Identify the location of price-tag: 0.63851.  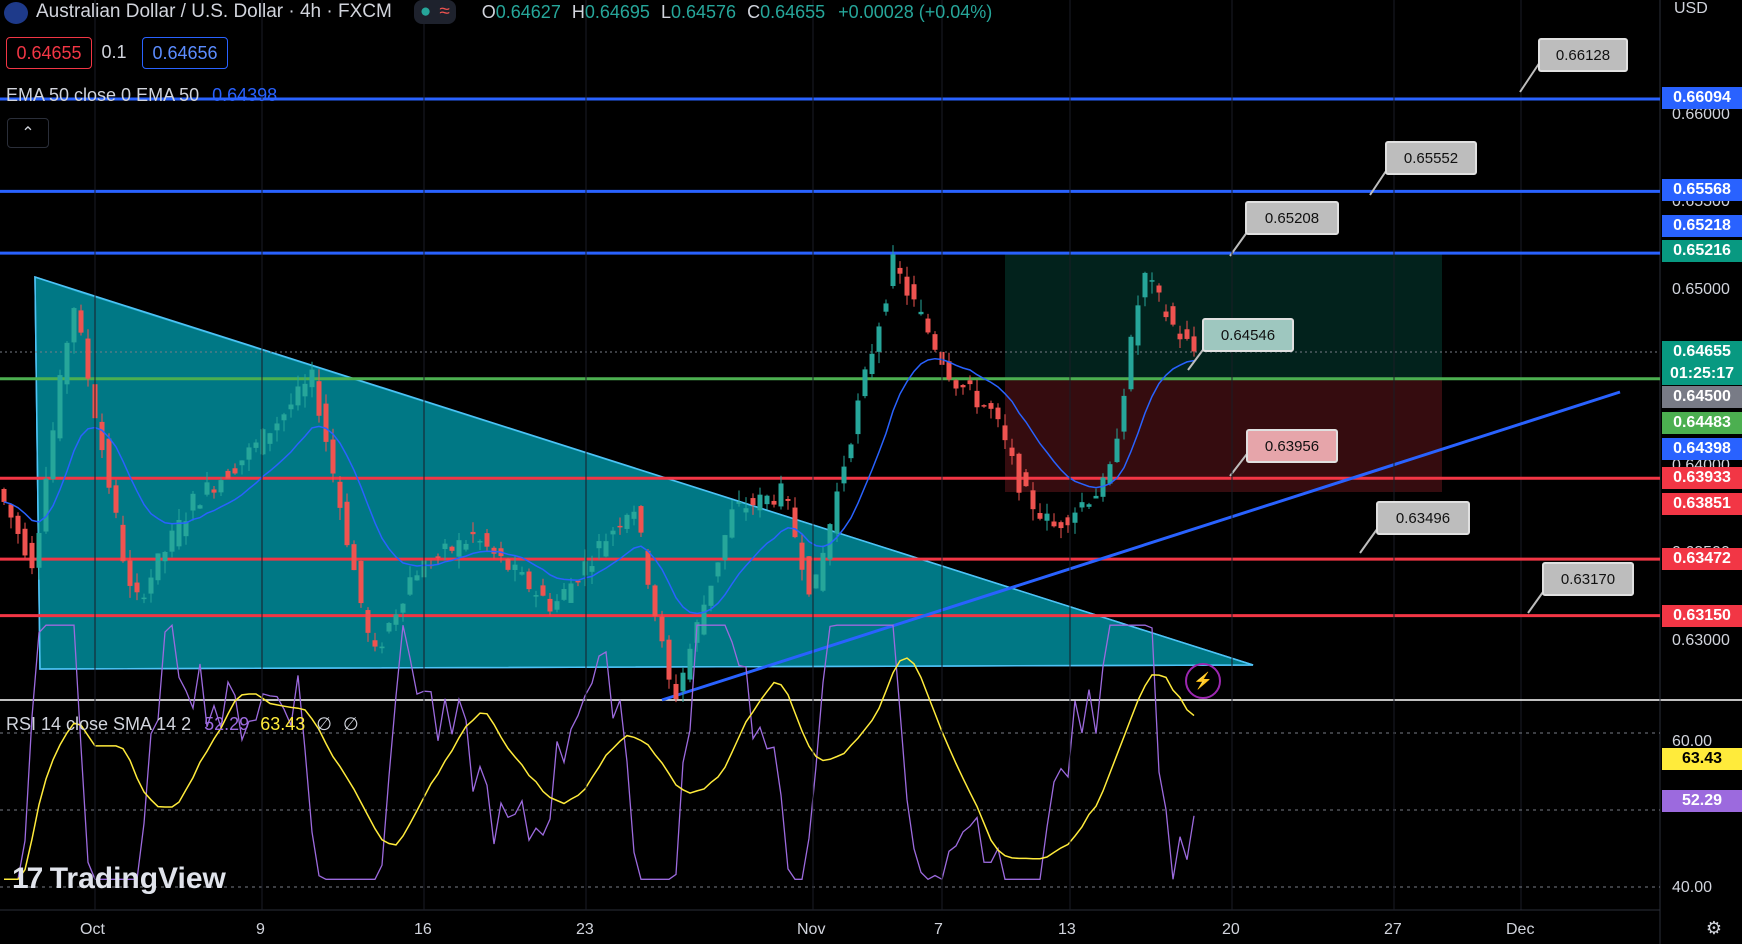
(1702, 504).